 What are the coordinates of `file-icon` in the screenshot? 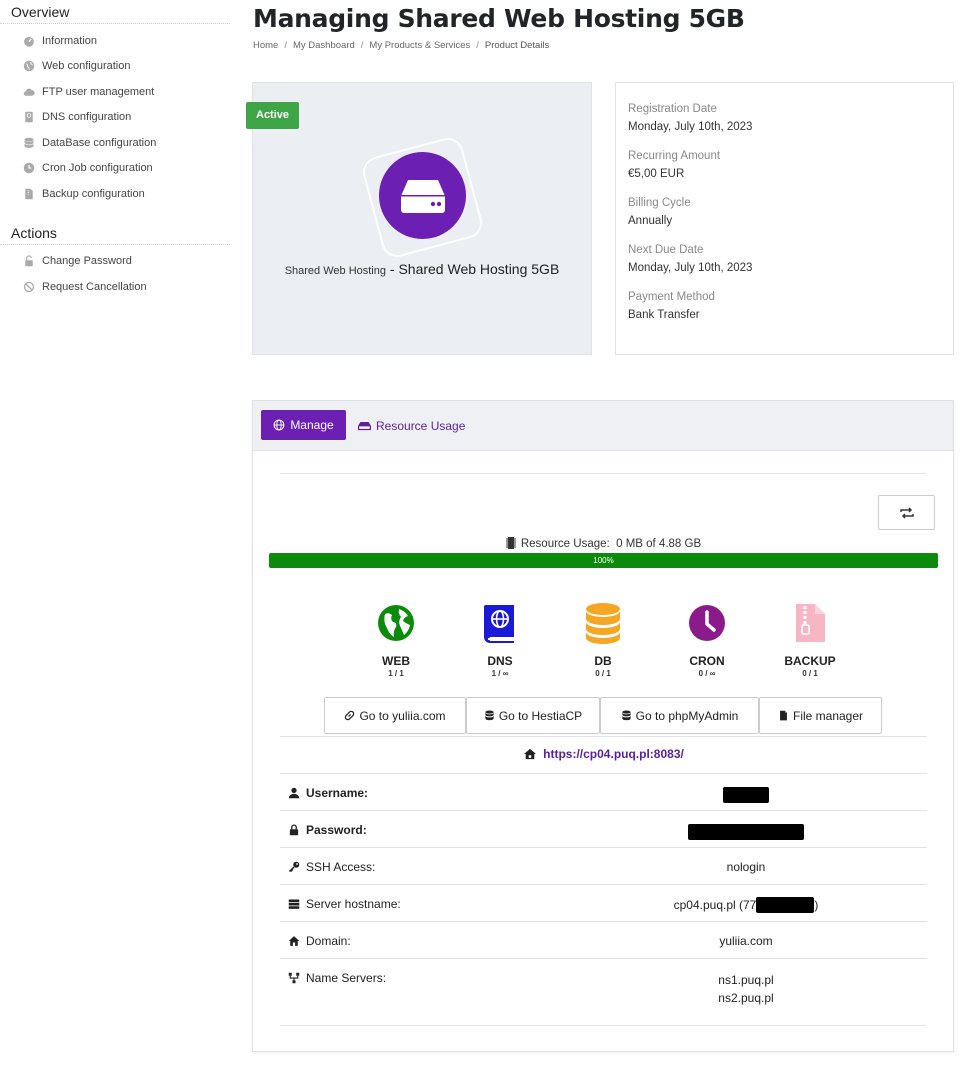 It's located at (783, 715).